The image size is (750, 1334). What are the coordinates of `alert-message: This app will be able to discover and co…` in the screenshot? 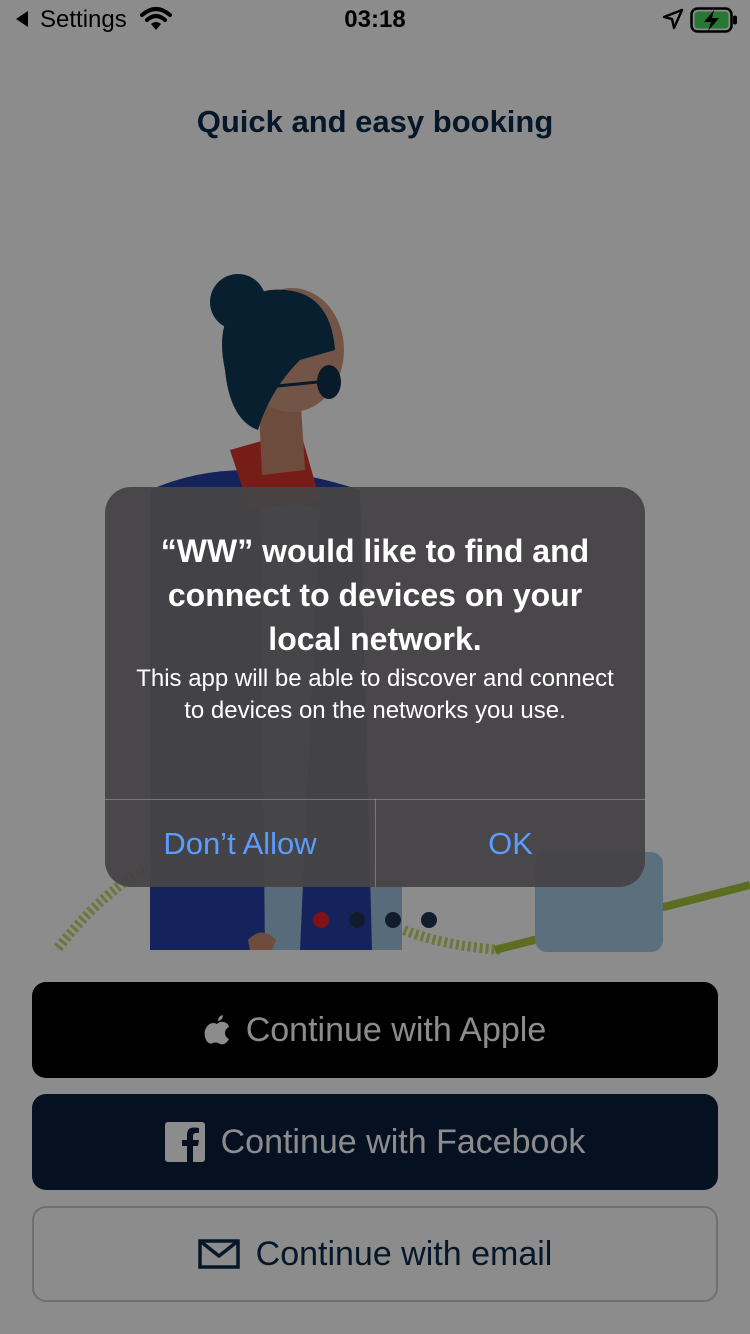 It's located at (375, 694).